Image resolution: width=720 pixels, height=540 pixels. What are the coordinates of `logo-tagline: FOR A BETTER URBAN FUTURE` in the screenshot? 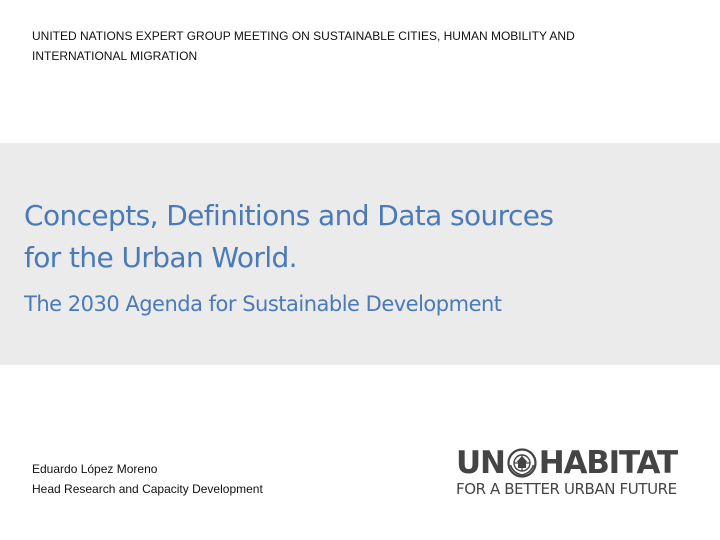 It's located at (566, 489).